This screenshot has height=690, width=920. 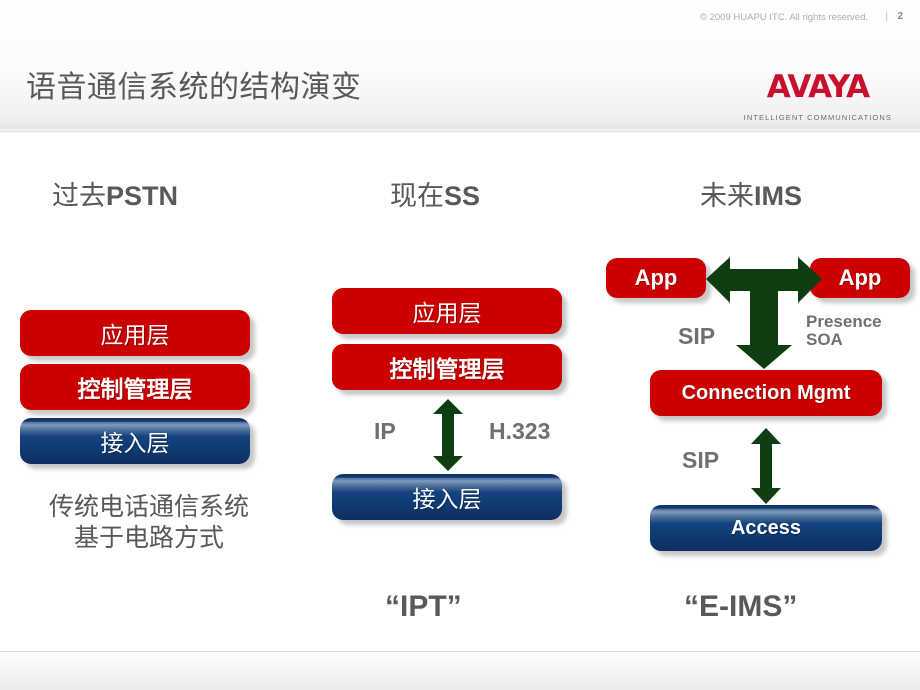 I want to click on column-heading-present-latin: SS, so click(x=462, y=196).